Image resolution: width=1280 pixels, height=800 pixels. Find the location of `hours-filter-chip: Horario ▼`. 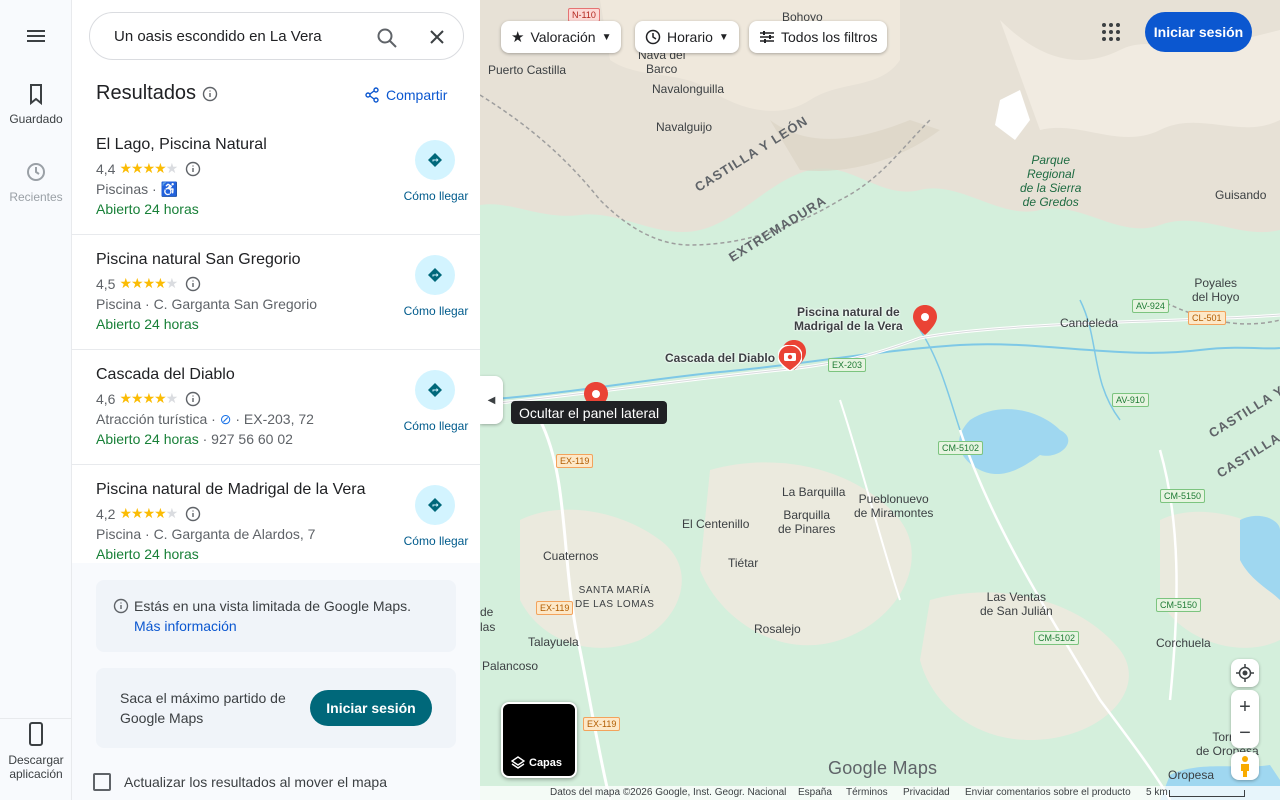

hours-filter-chip: Horario ▼ is located at coordinates (687, 37).